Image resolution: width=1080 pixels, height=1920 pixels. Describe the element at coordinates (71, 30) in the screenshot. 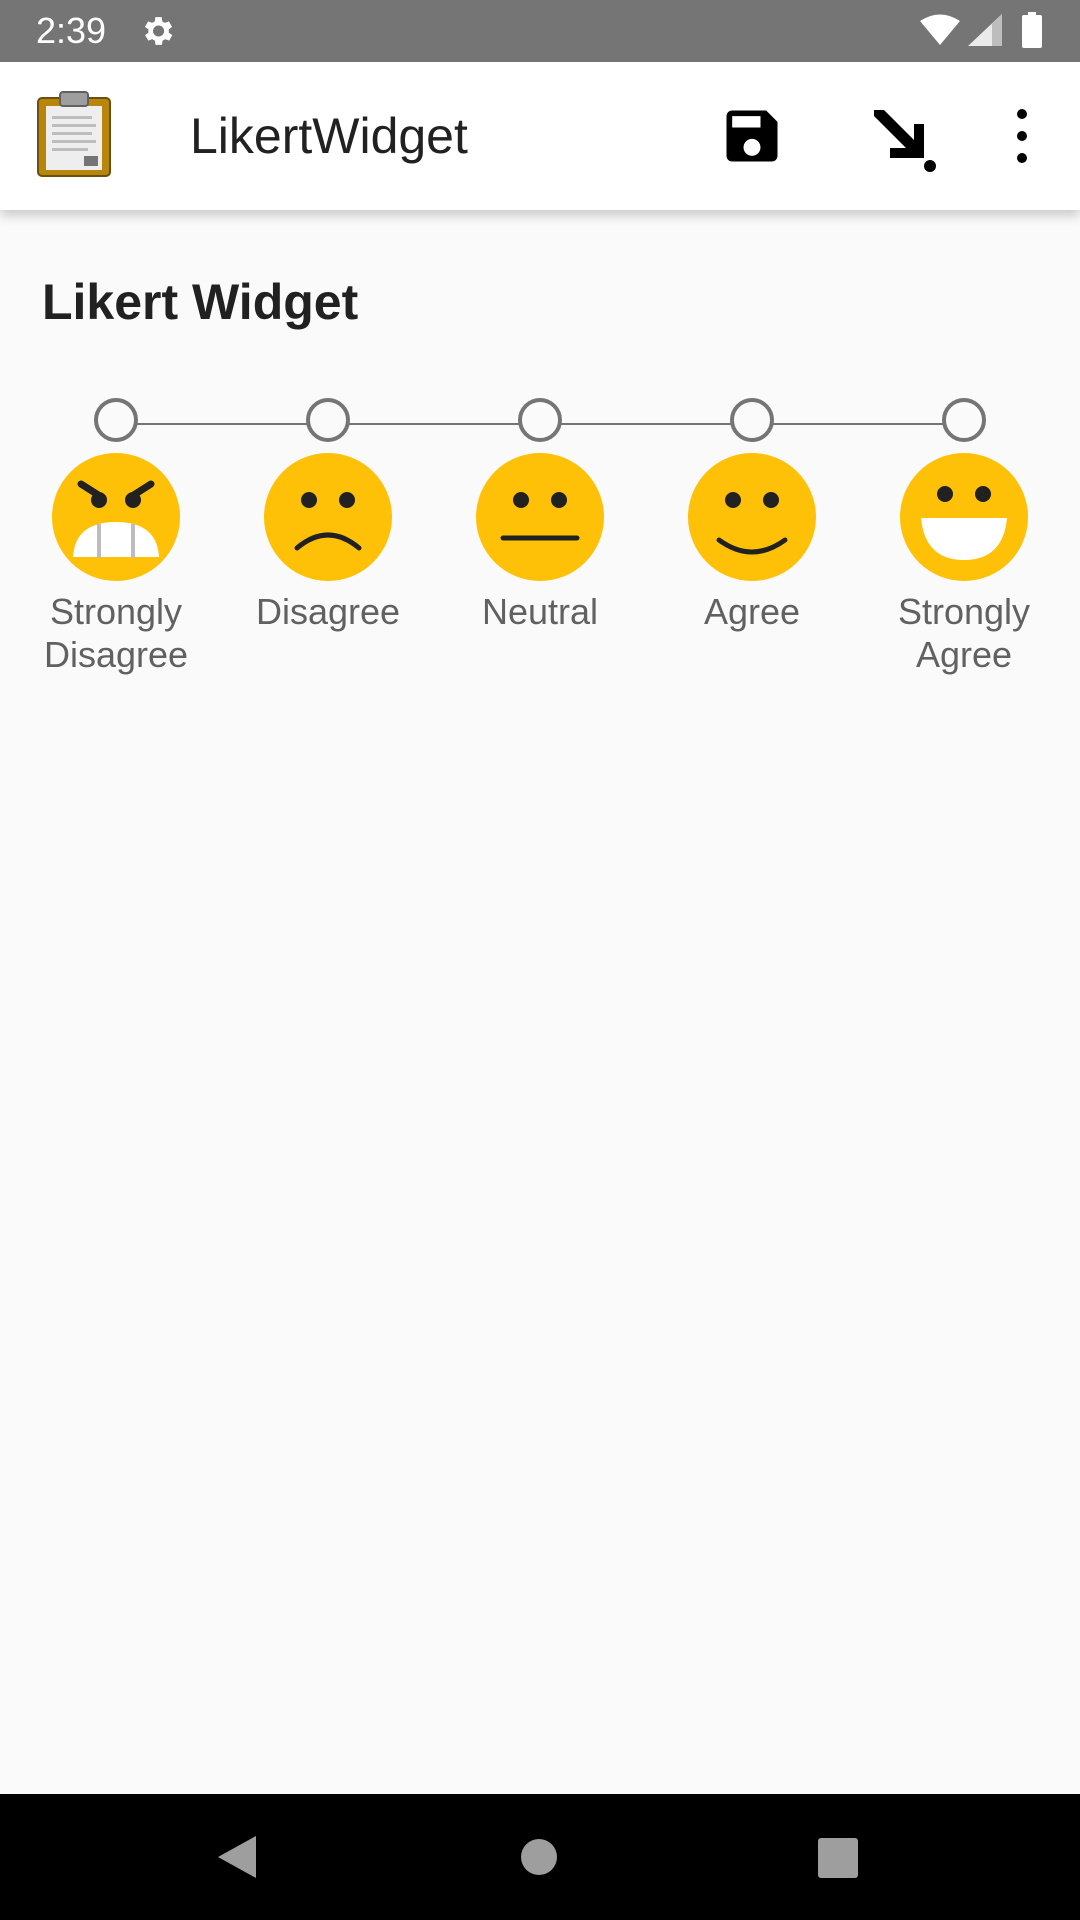

I see `status-time: 2:39` at that location.